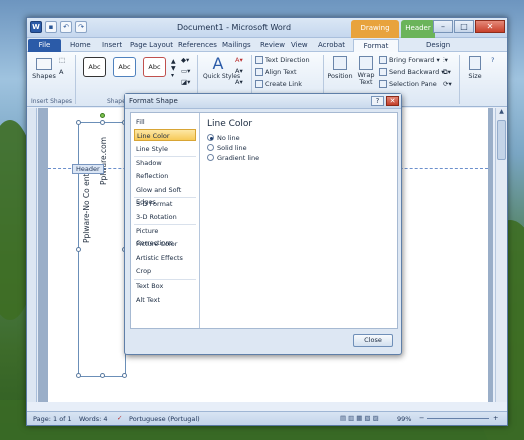 This screenshot has height=440, width=524. I want to click on text-direction-button: Text Direction, so click(282, 60).